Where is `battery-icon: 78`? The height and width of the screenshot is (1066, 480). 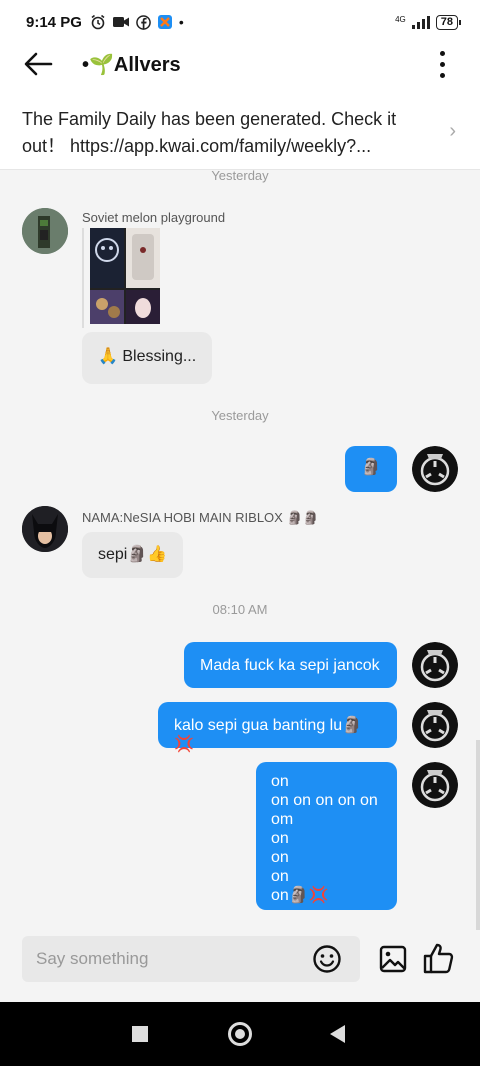
battery-icon: 78 is located at coordinates (448, 22).